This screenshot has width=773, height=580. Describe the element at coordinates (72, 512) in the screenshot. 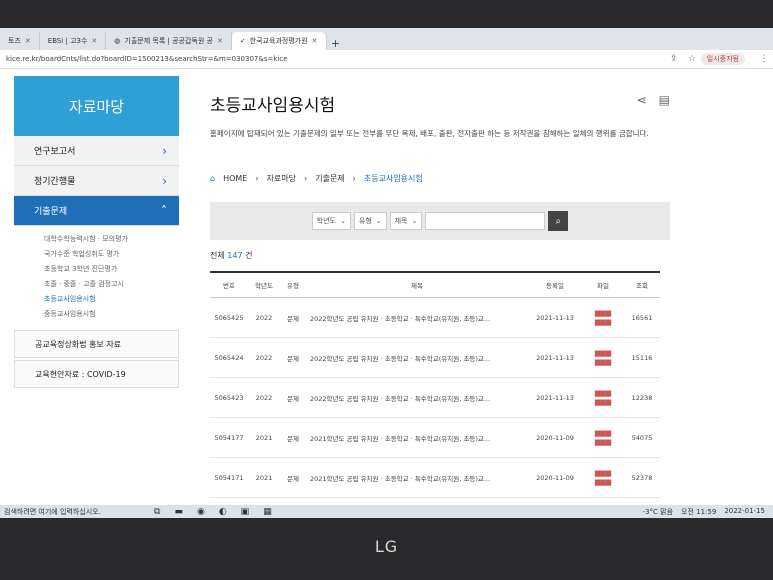

I see `taskbar-search-input: 검색하려면 여기에 입력하십시오.` at that location.